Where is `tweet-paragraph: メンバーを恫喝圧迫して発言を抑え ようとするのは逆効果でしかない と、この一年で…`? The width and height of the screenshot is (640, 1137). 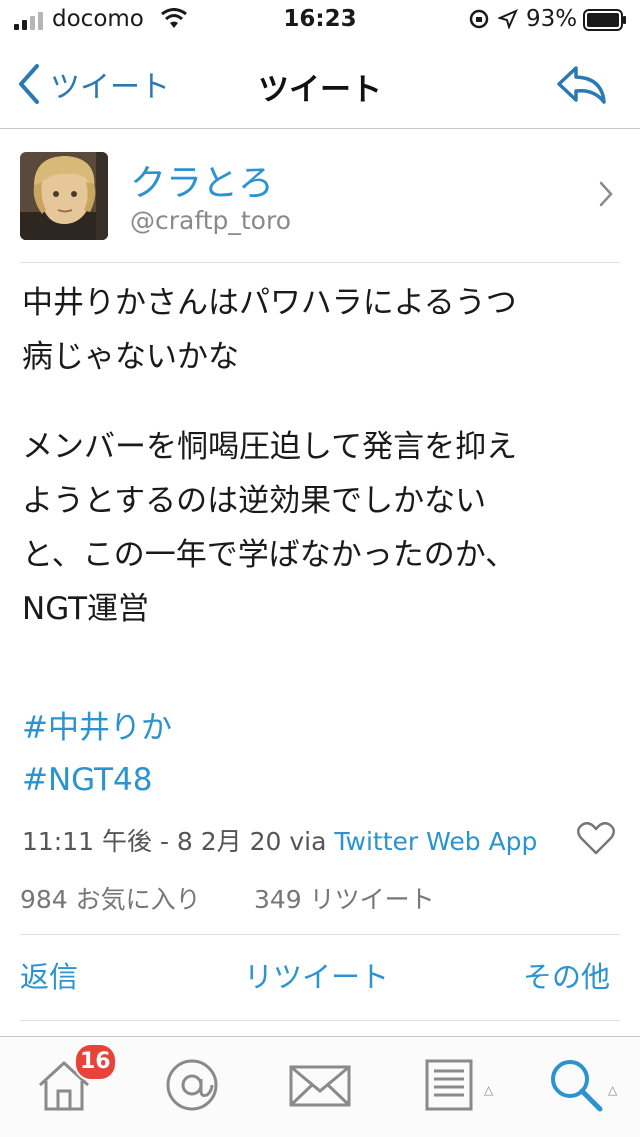
tweet-paragraph: メンバーを恫喝圧迫して発言を抑え ようとするのは逆効果でしかない と、この一年で… is located at coordinates (270, 528).